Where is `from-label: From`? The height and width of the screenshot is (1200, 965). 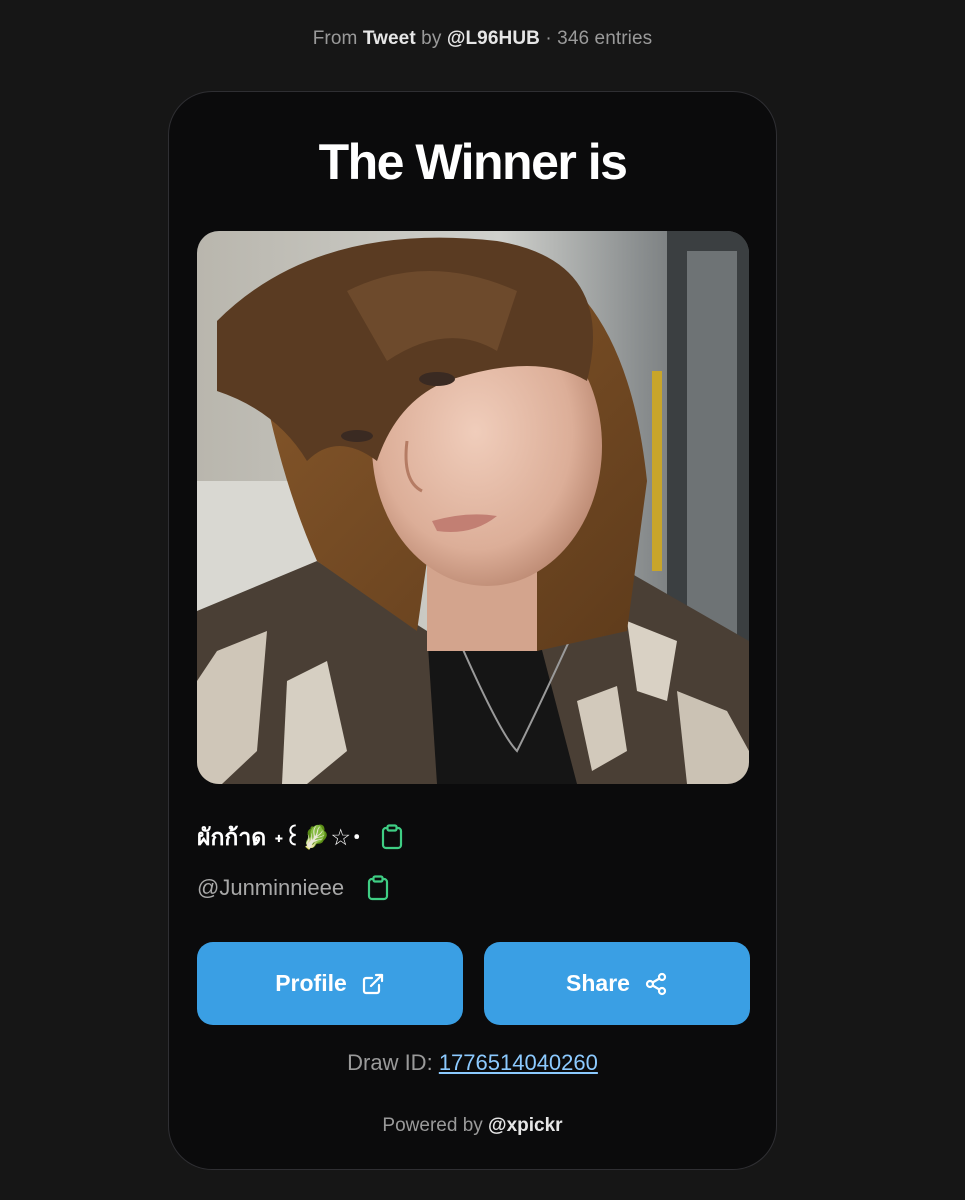 from-label: From is located at coordinates (335, 38).